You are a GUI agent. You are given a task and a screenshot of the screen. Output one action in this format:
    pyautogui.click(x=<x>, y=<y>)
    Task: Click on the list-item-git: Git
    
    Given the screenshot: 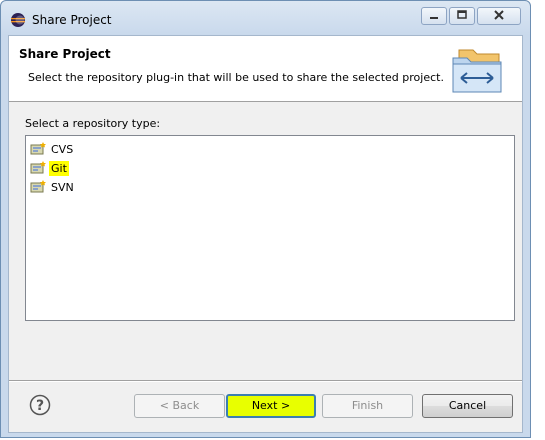 What is the action you would take?
    pyautogui.click(x=49, y=168)
    